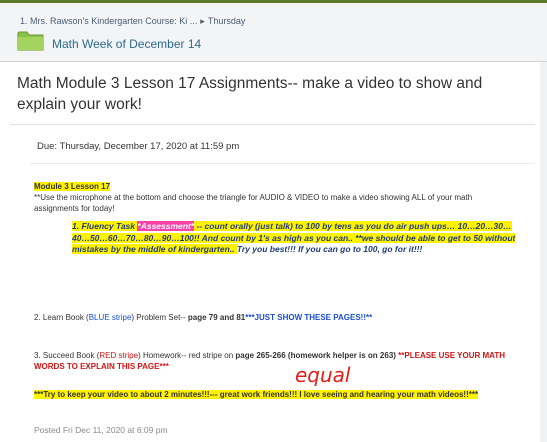 Image resolution: width=547 pixels, height=442 pixels. I want to click on handwritten-text: equal, so click(323, 375).